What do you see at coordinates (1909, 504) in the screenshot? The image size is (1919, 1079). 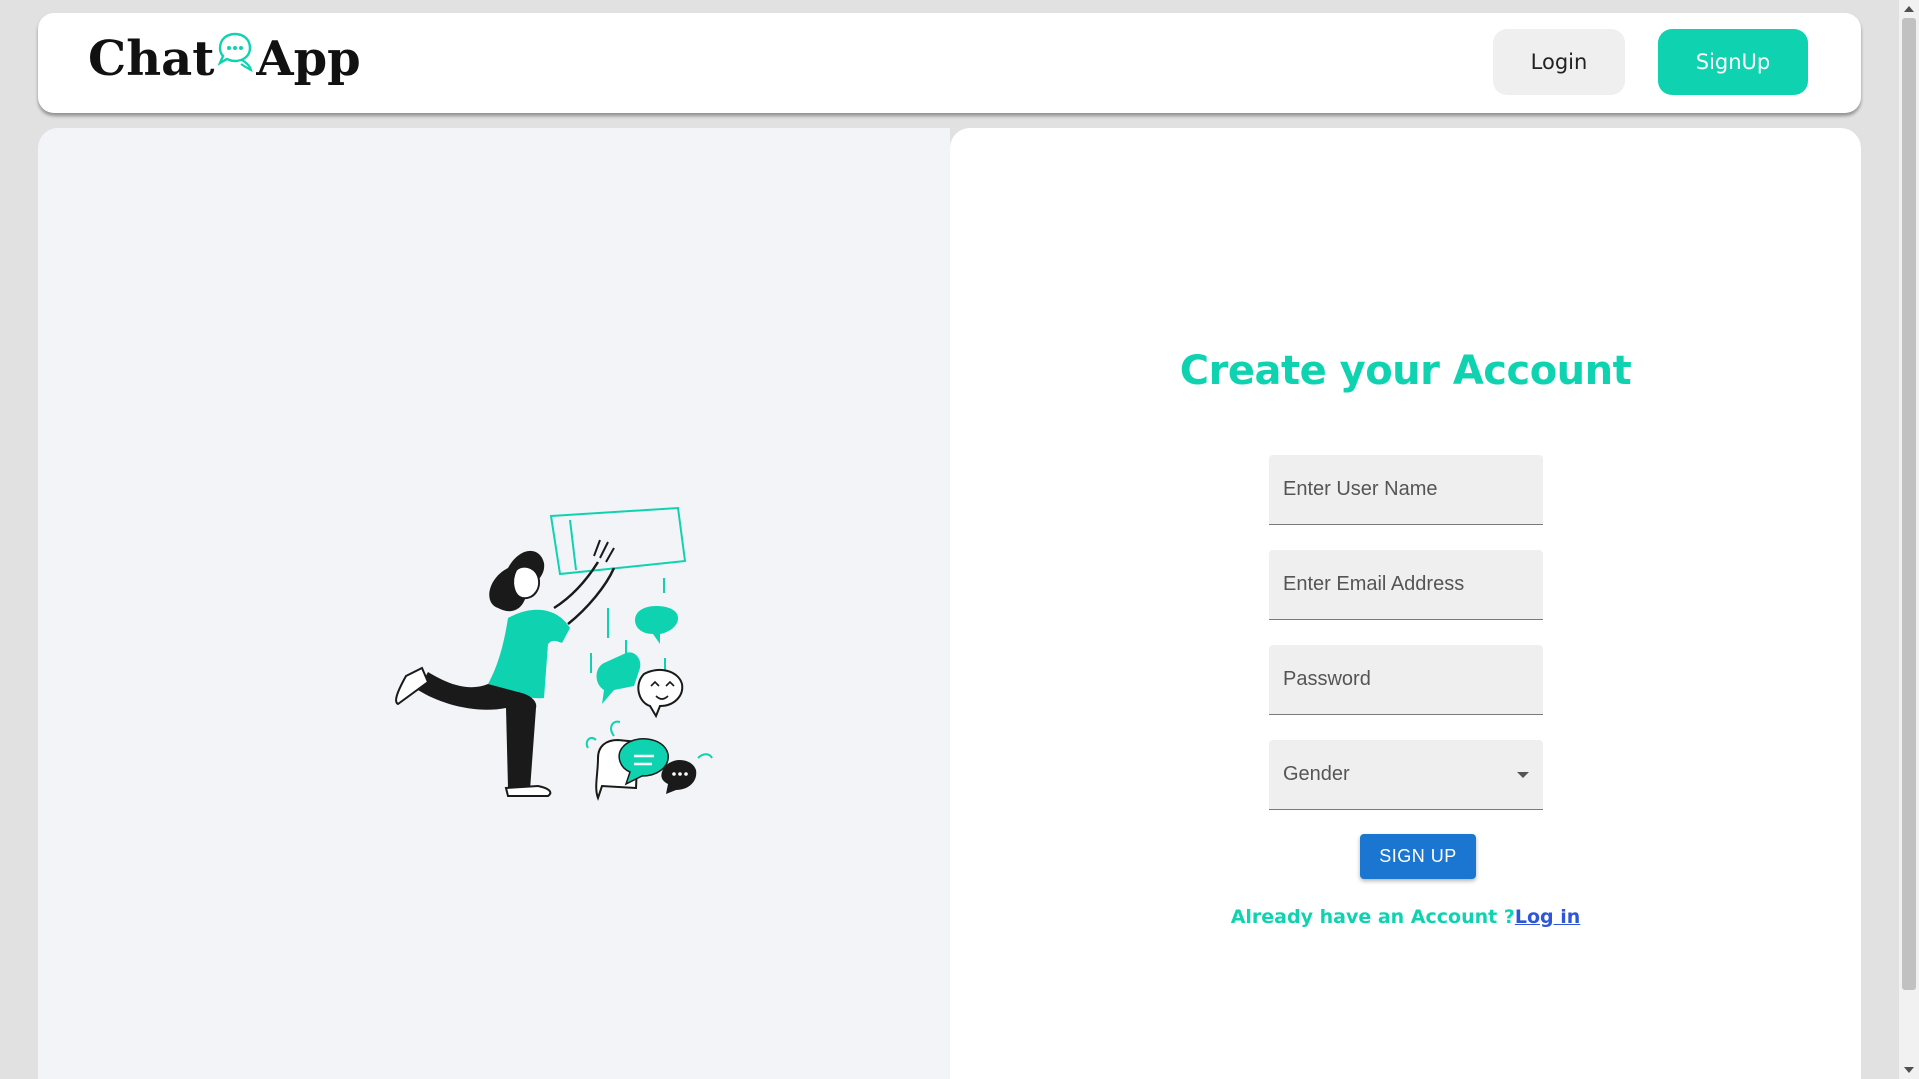 I see `scrollbar-thumb` at bounding box center [1909, 504].